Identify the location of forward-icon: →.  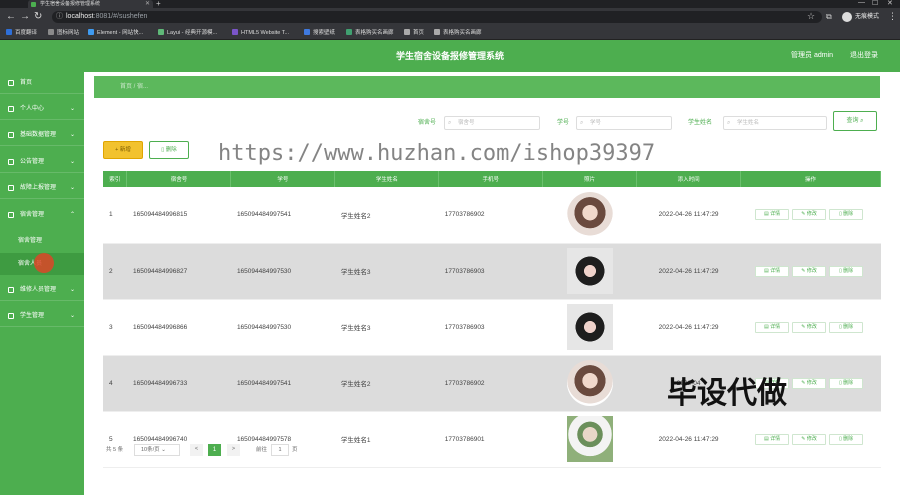
(25, 17).